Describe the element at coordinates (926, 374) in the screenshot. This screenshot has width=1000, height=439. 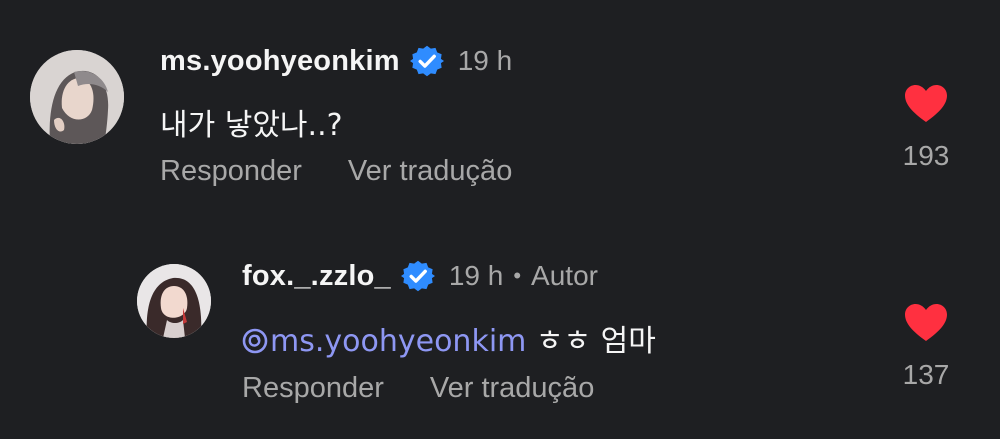
I see `like-count: 137` at that location.